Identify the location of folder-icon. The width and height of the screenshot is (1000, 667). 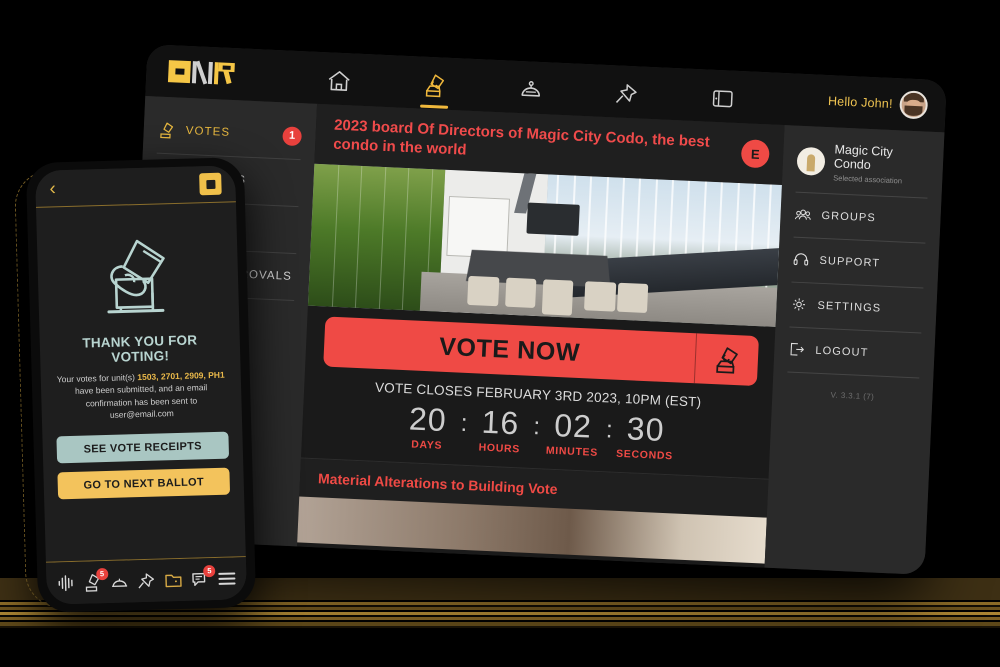
(173, 581).